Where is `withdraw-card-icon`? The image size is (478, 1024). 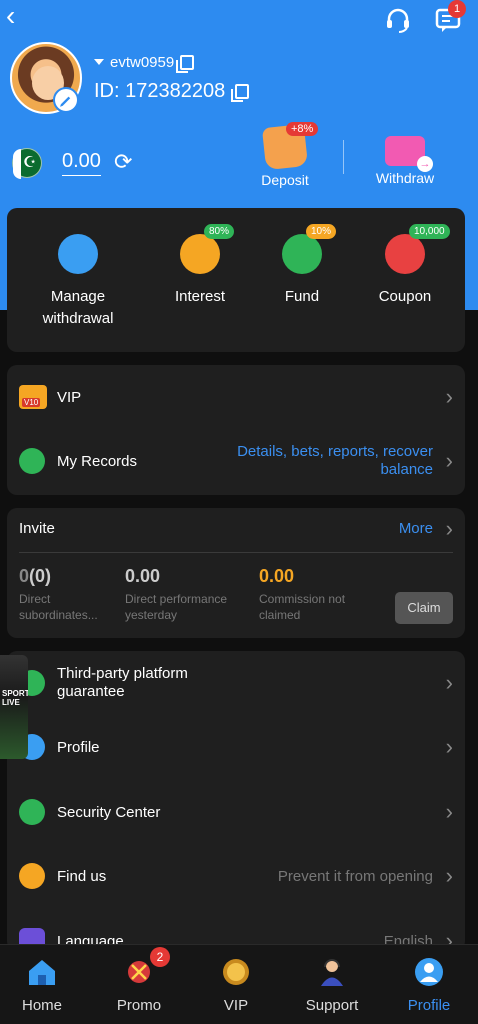 withdraw-card-icon is located at coordinates (409, 154).